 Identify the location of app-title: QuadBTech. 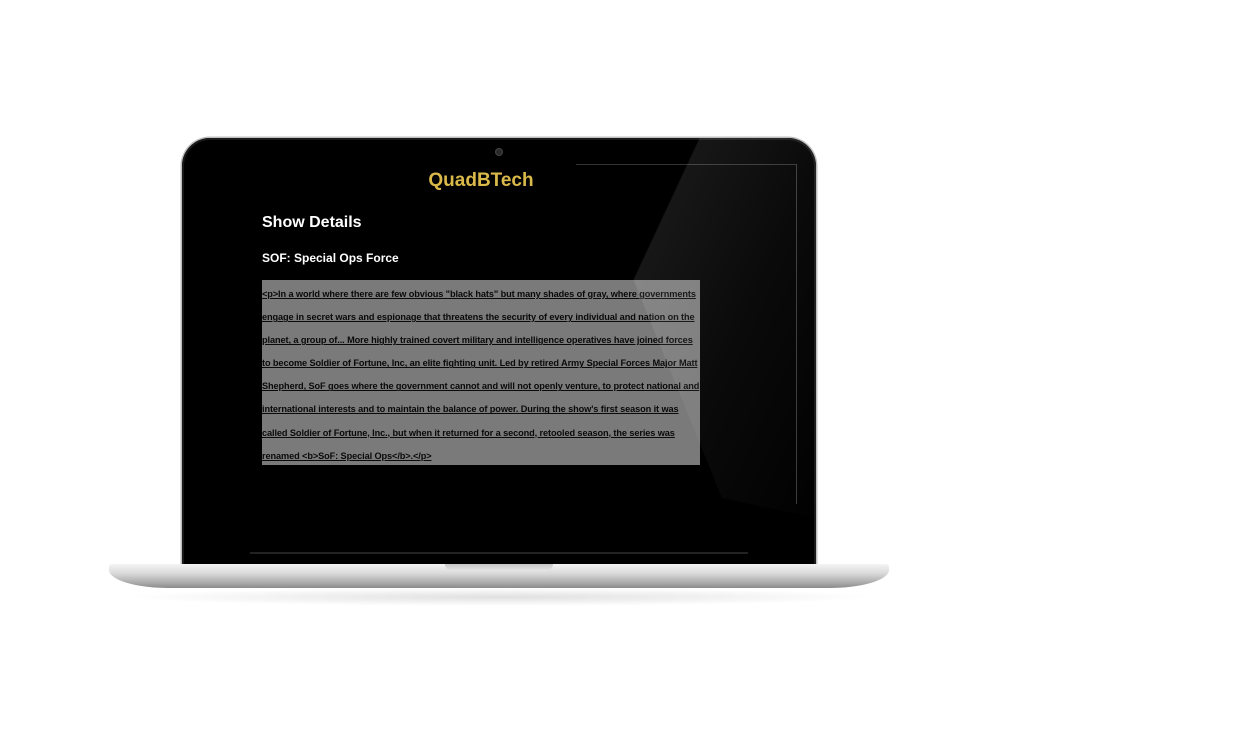
(481, 181).